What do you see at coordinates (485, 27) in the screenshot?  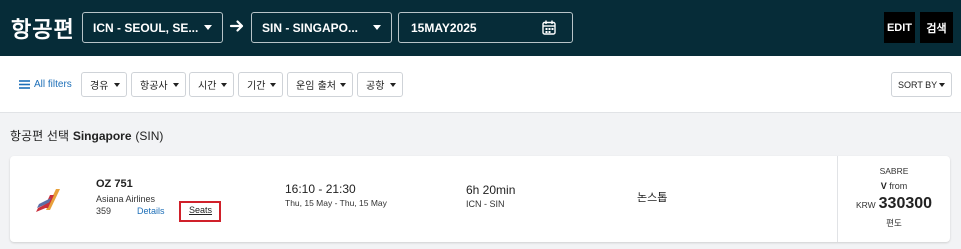 I see `date-field: 15MAY2025` at bounding box center [485, 27].